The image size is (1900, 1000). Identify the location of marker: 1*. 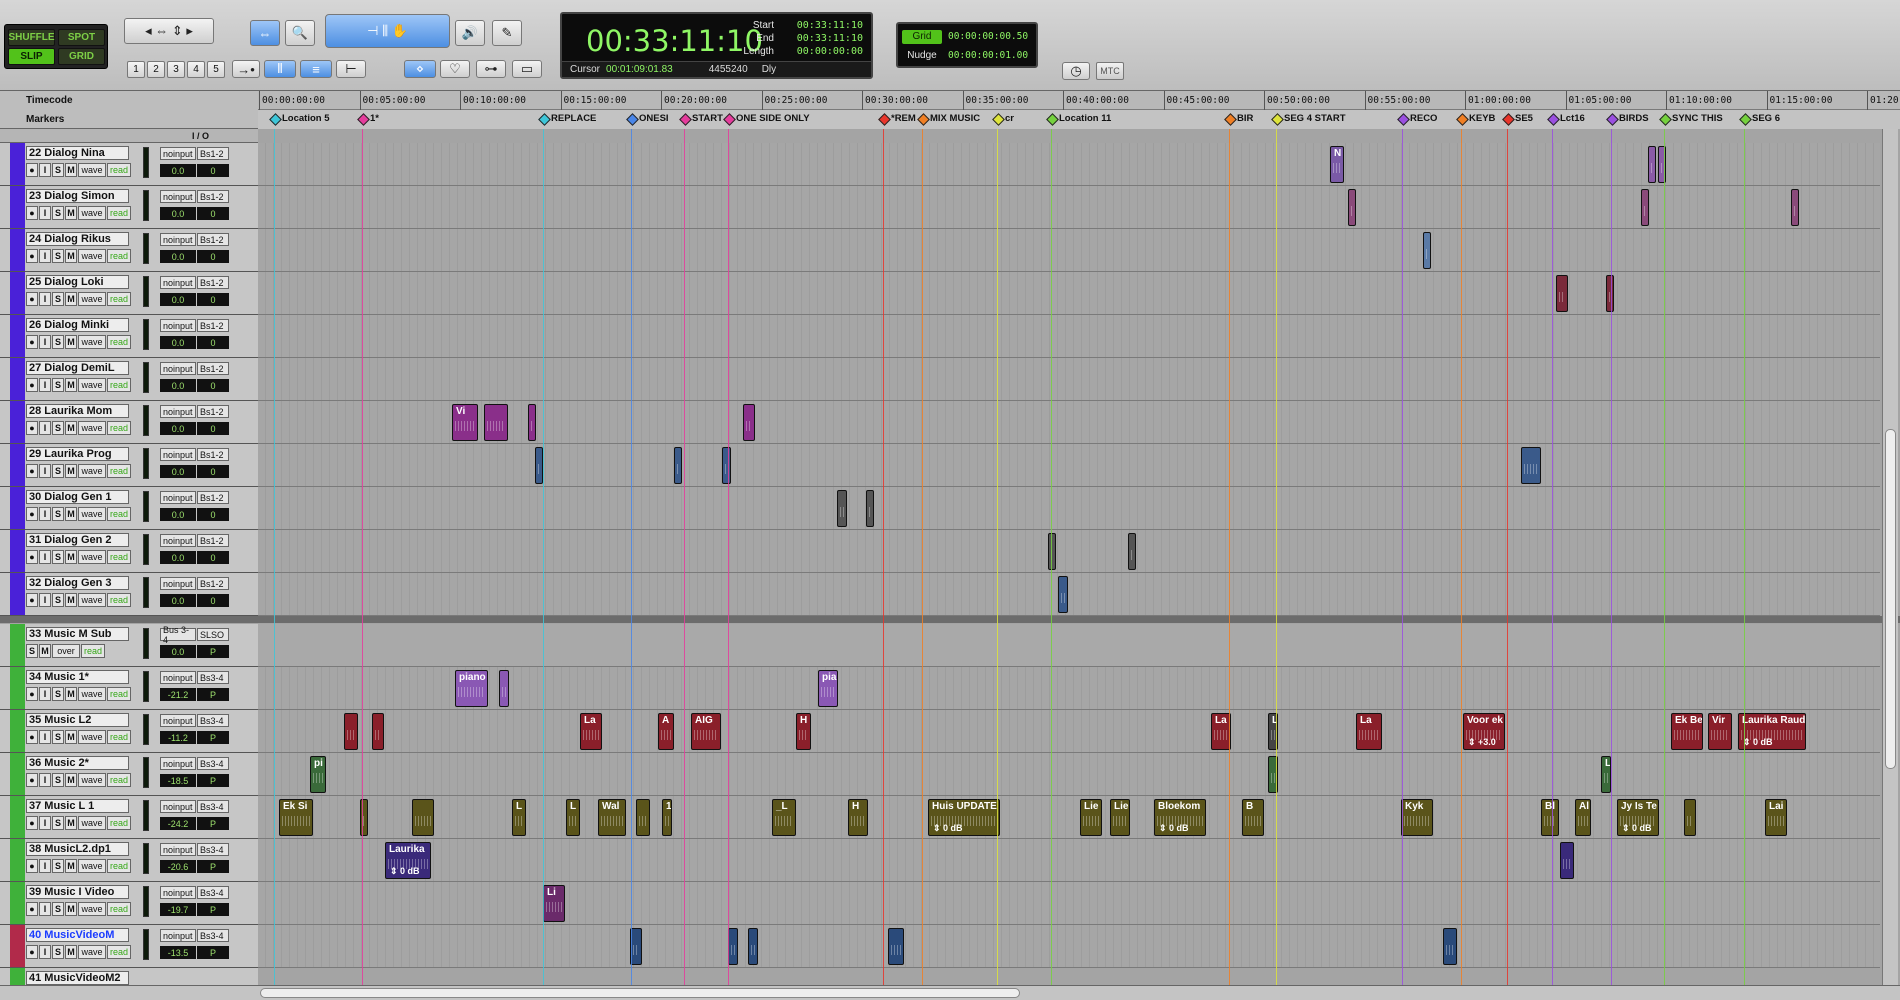
(368, 118).